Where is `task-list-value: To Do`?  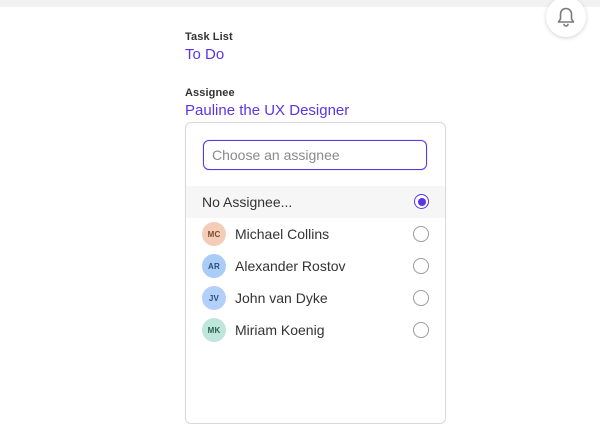 task-list-value: To Do is located at coordinates (204, 54).